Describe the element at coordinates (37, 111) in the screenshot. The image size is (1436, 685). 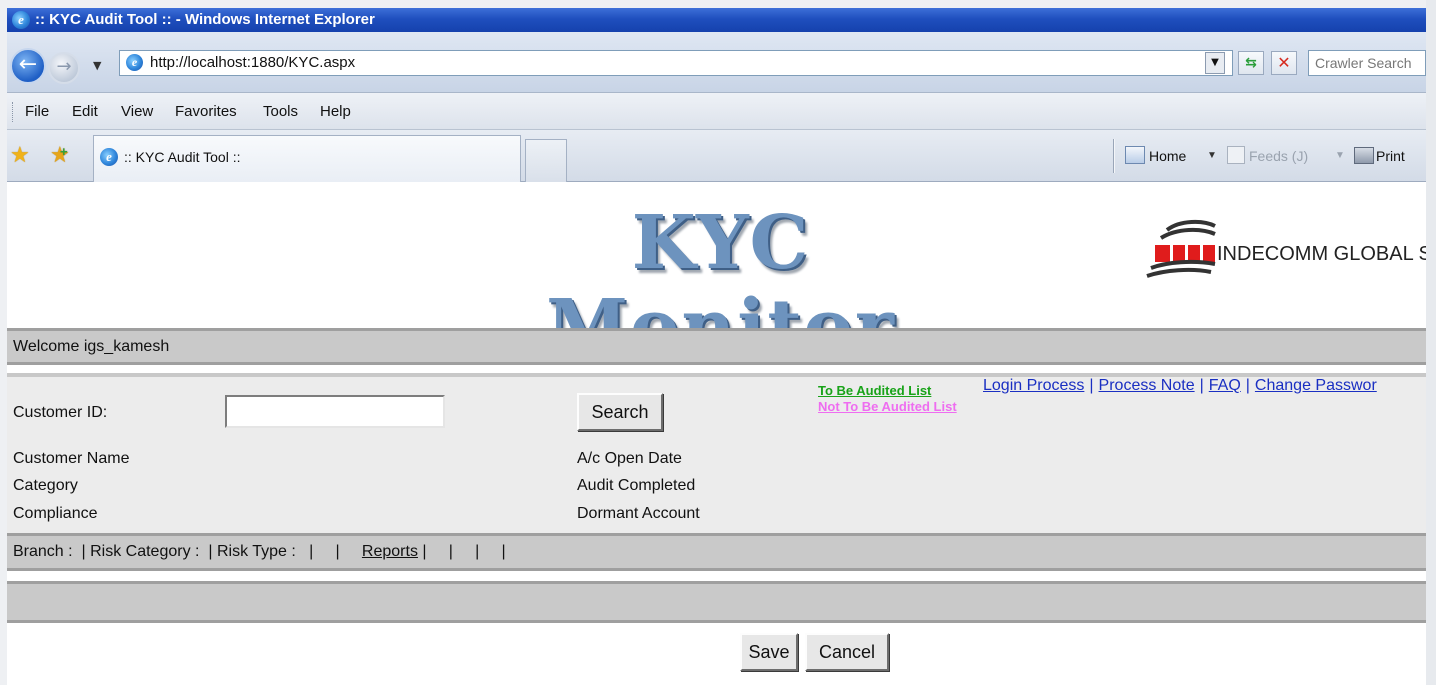
I see `menu-file: File` at that location.